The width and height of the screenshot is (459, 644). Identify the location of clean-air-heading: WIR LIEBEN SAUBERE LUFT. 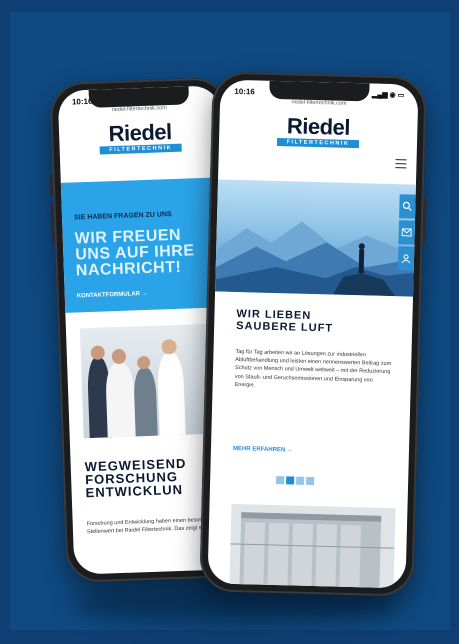
(285, 321).